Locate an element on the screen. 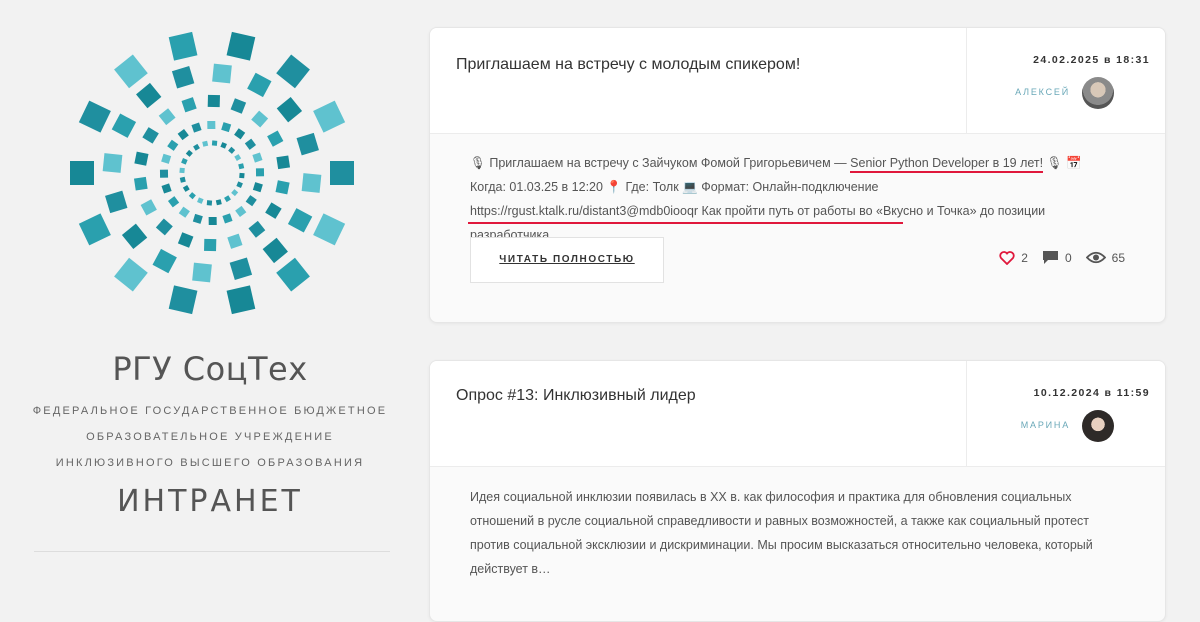 This screenshot has height=622, width=1200. views: 65 is located at coordinates (1105, 258).